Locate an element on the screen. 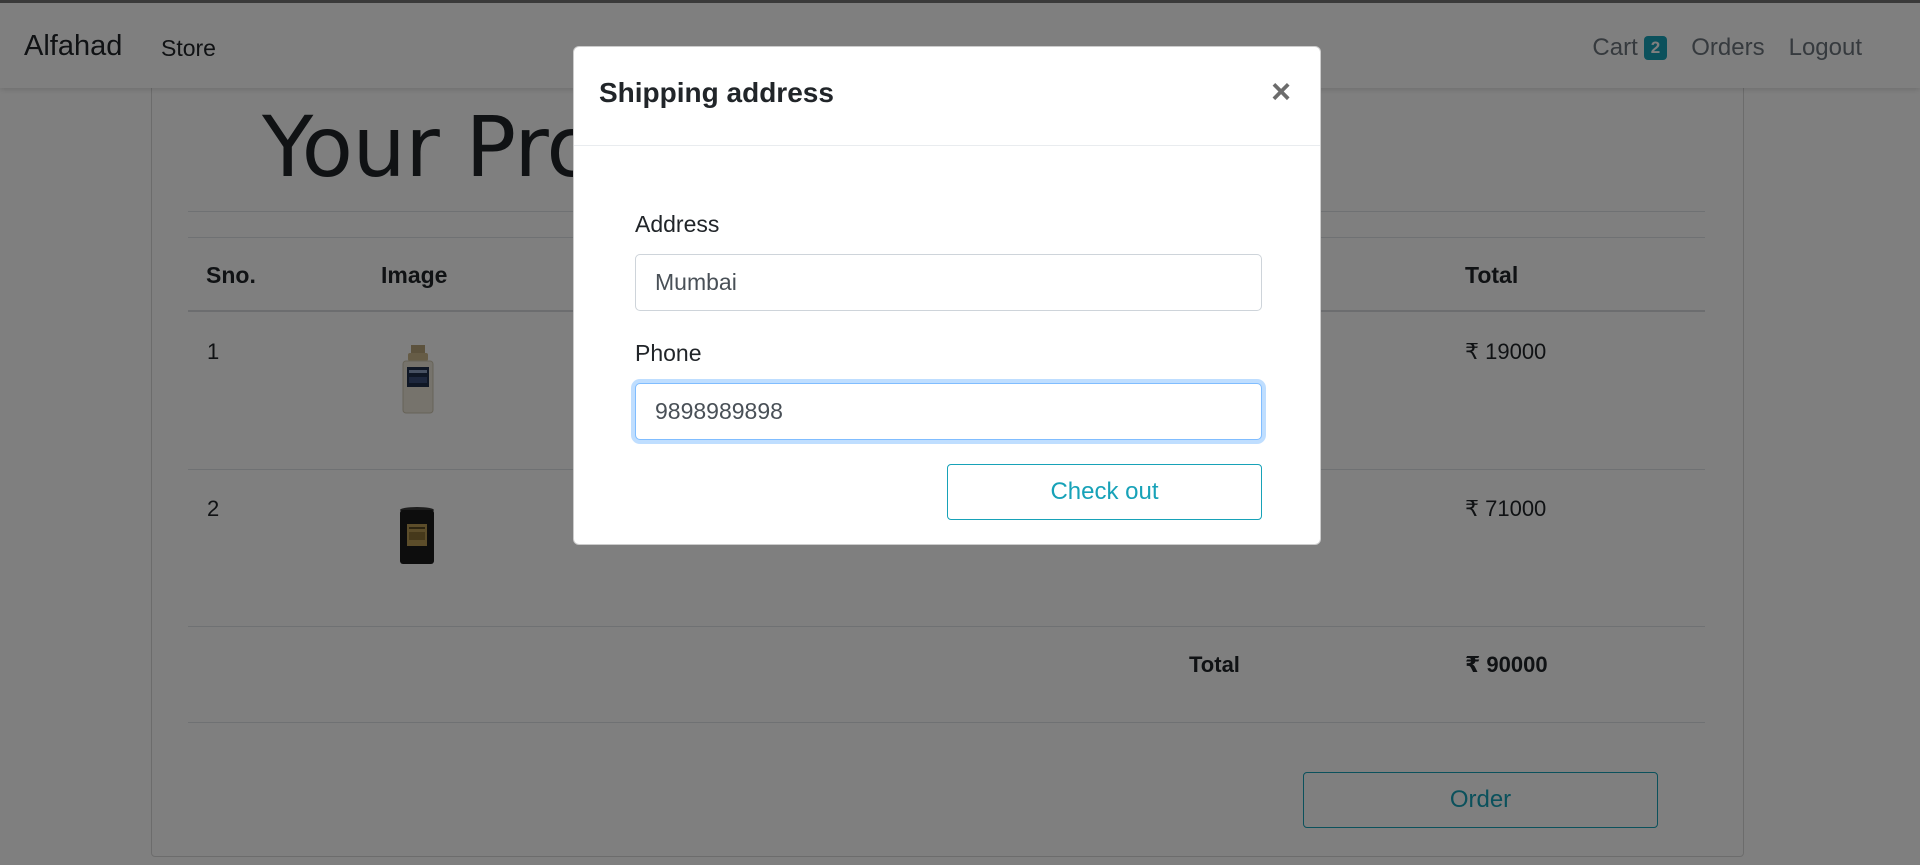 Image resolution: width=1920 pixels, height=865 pixels. window-top-edge is located at coordinates (960, 1).